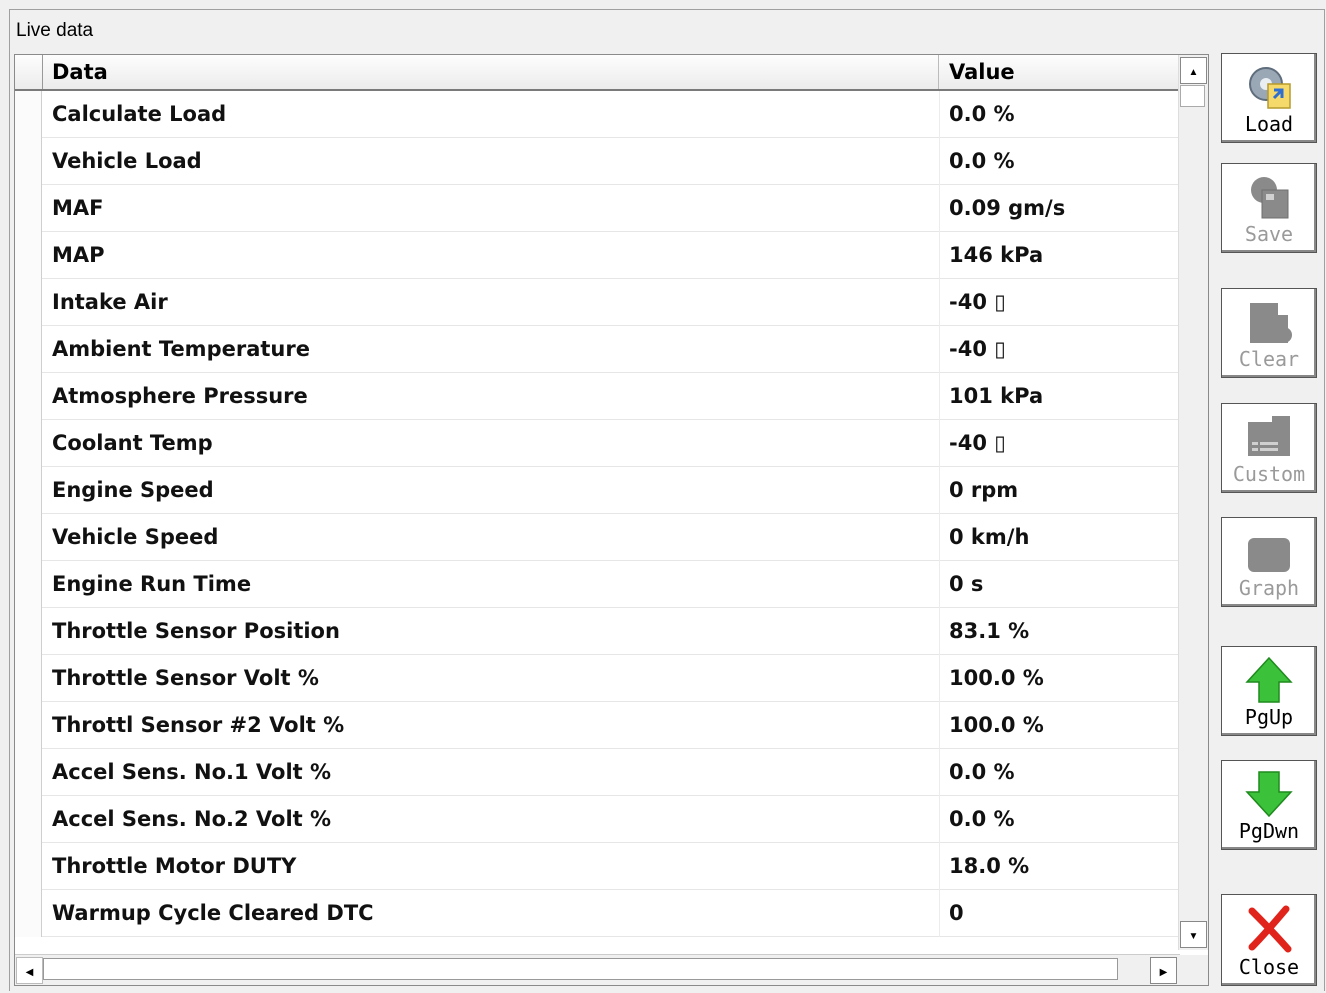 This screenshot has height=993, width=1326. I want to click on grid-header: Data Value, so click(597, 73).